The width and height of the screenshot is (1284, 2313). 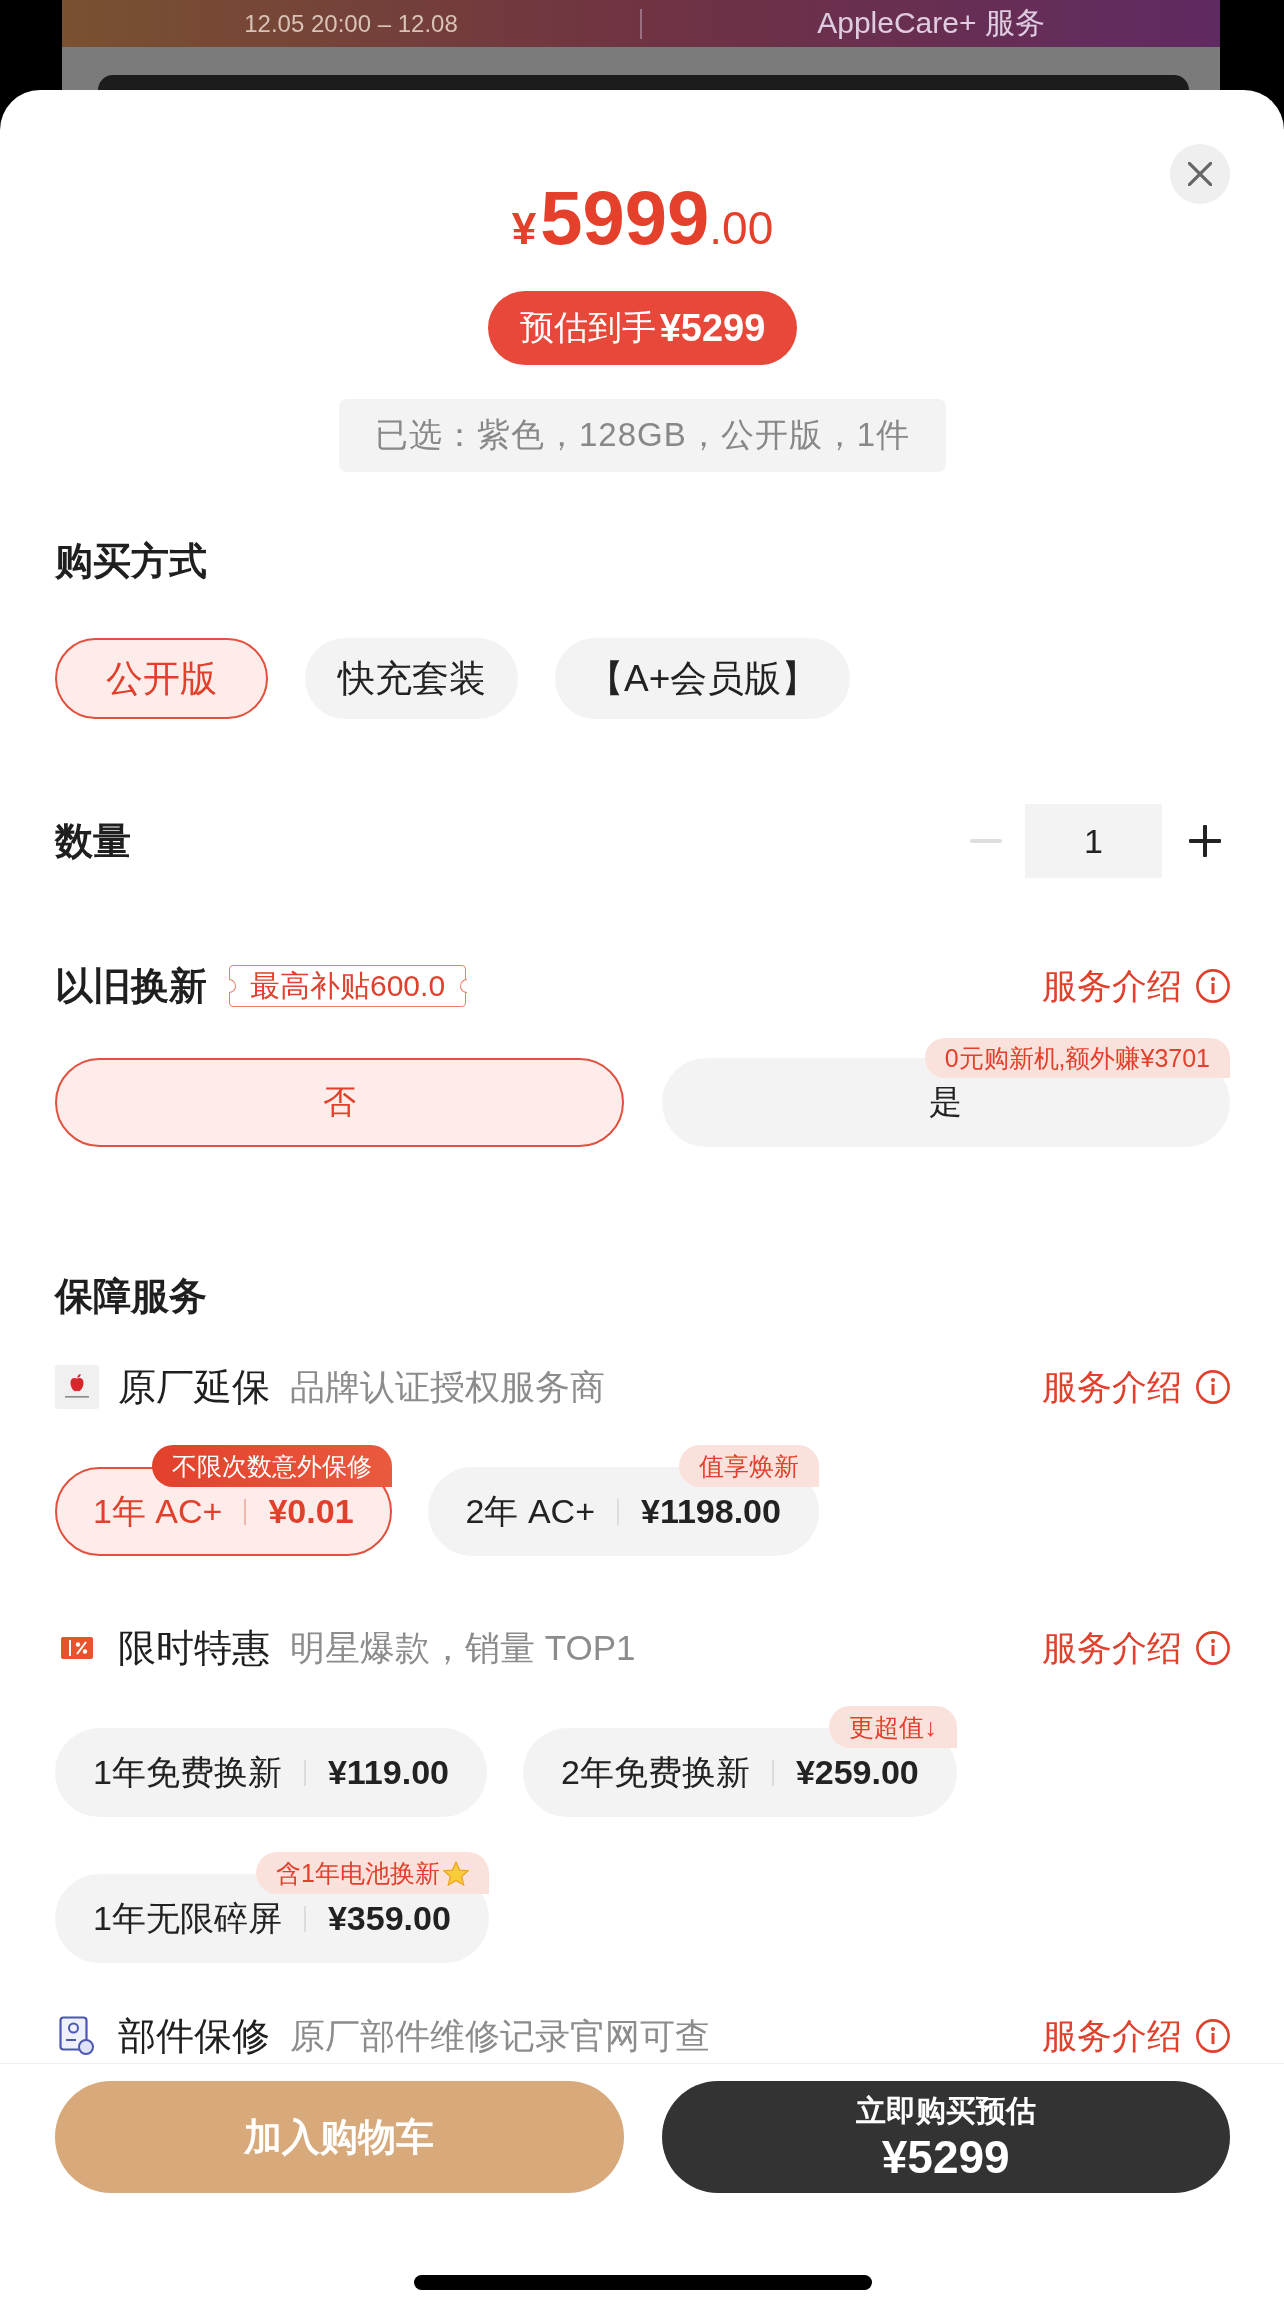 What do you see at coordinates (271, 1466) in the screenshot?
I see `promo-badge: 不限次数意外保修` at bounding box center [271, 1466].